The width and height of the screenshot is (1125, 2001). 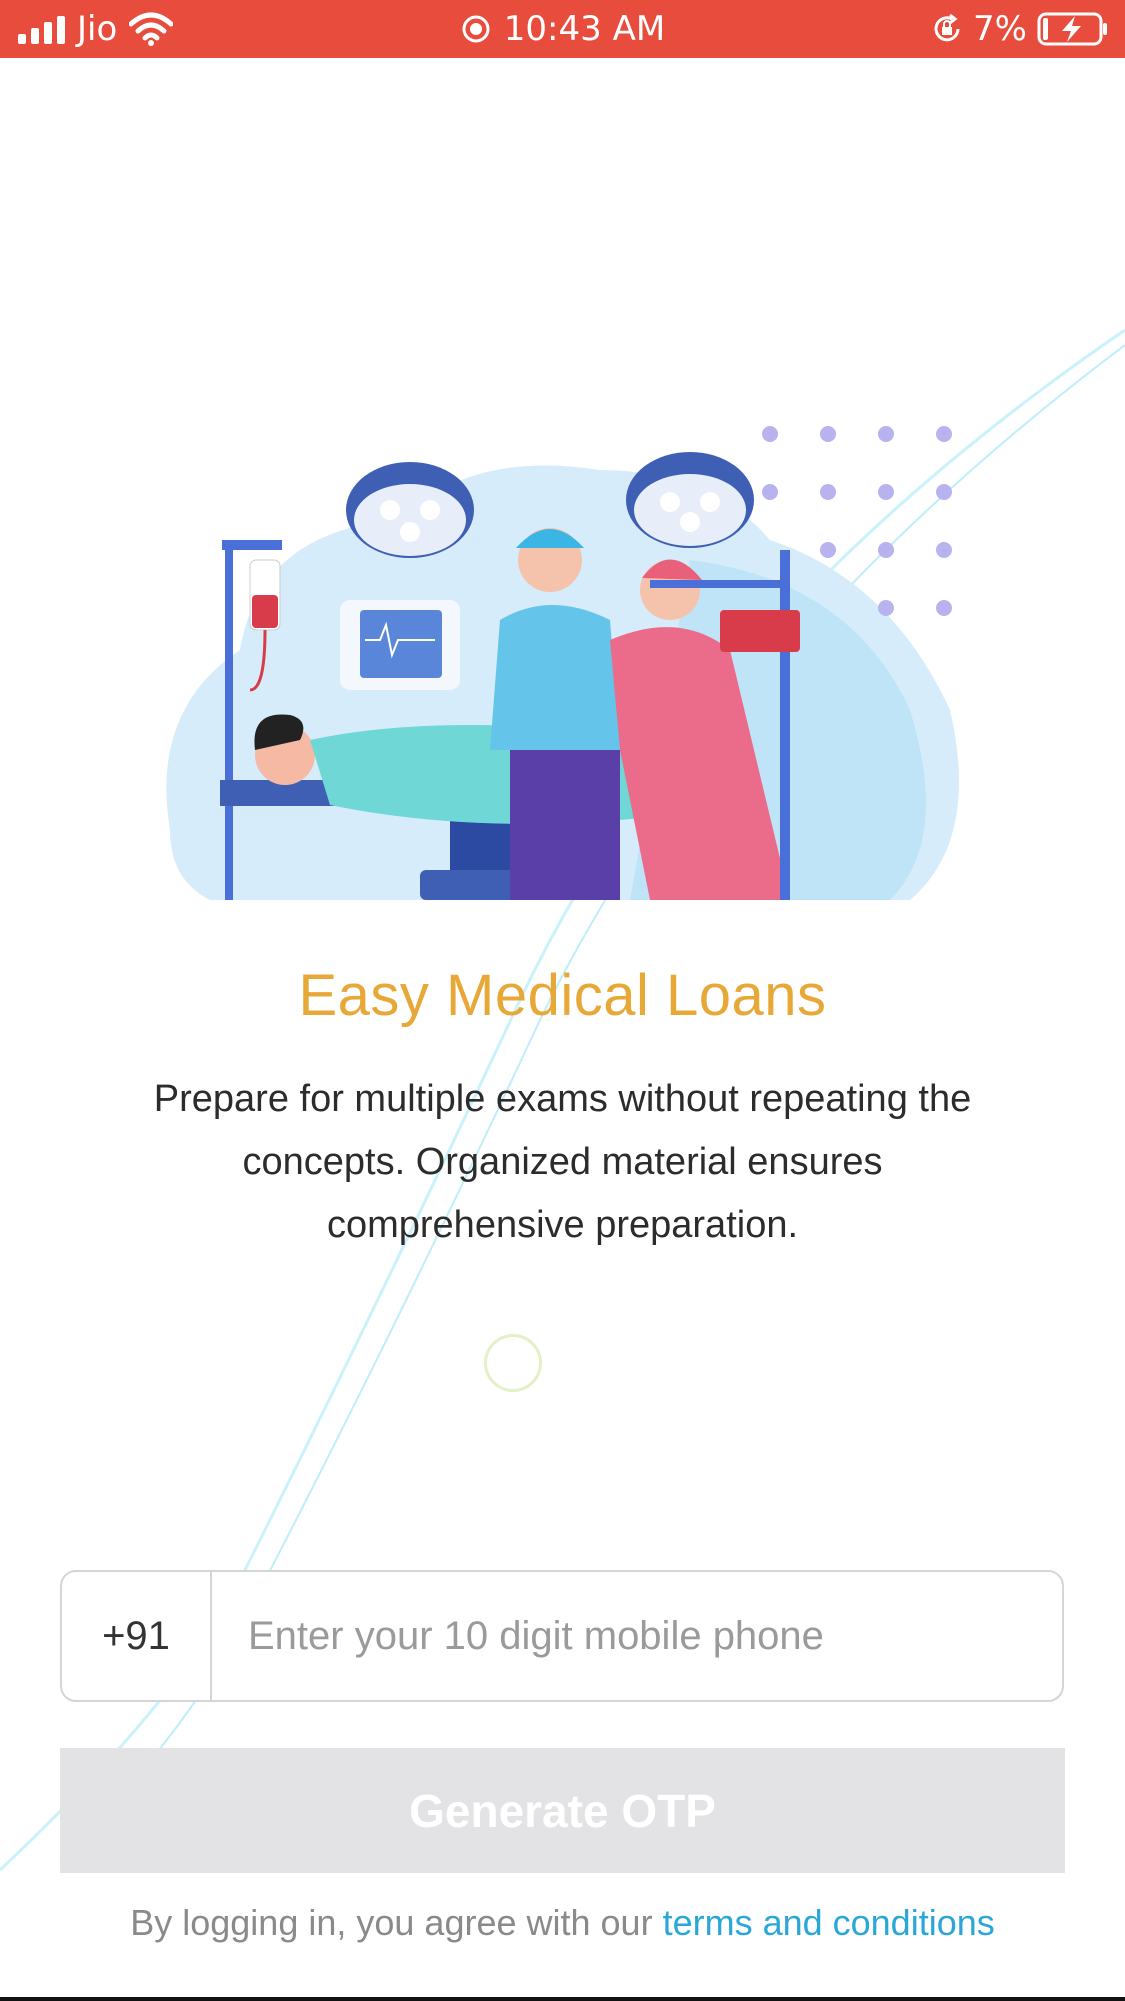 I want to click on battery-charging-icon, so click(x=1072, y=29).